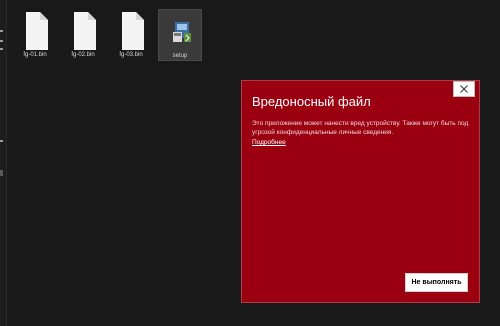  I want to click on more-info-link: Подробнее, so click(269, 142).